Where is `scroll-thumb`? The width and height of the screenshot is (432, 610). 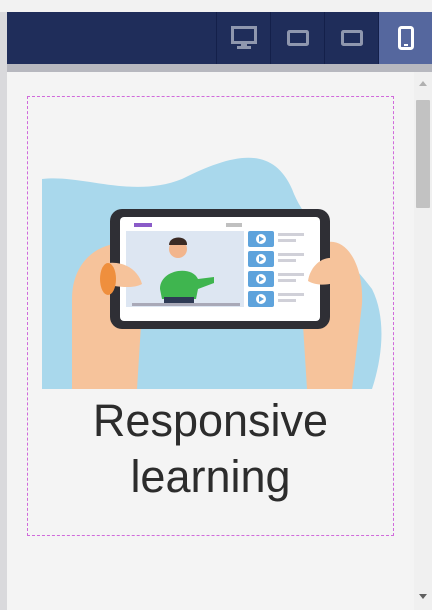 scroll-thumb is located at coordinates (423, 154).